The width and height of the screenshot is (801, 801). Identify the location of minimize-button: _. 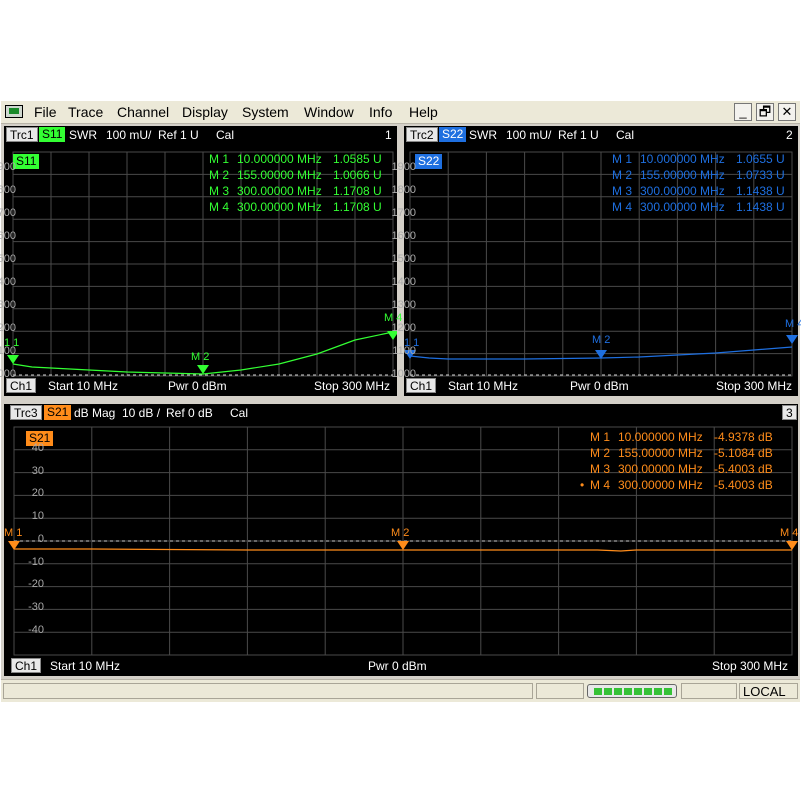
(743, 112).